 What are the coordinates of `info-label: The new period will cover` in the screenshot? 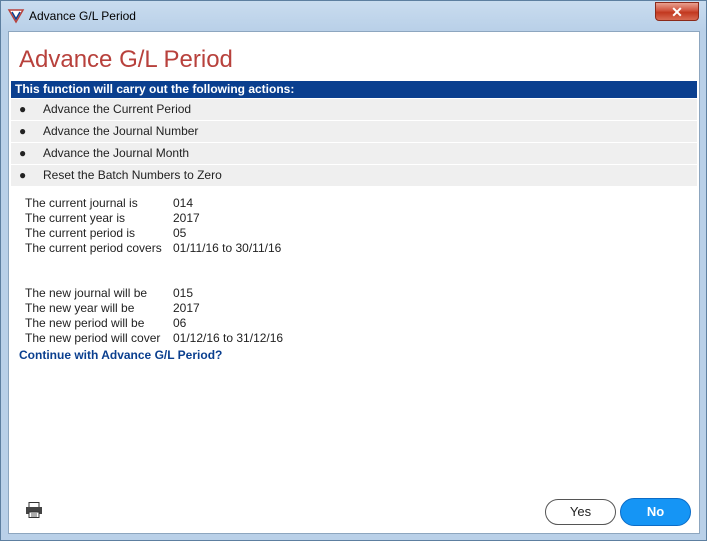 It's located at (93, 338).